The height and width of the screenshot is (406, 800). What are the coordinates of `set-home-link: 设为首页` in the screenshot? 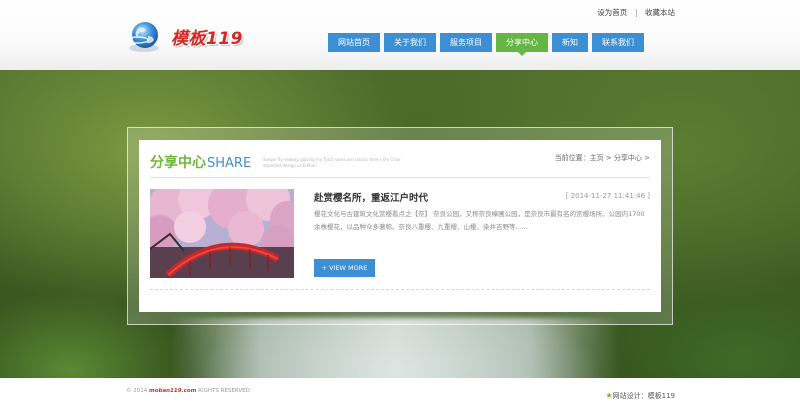 It's located at (612, 12).